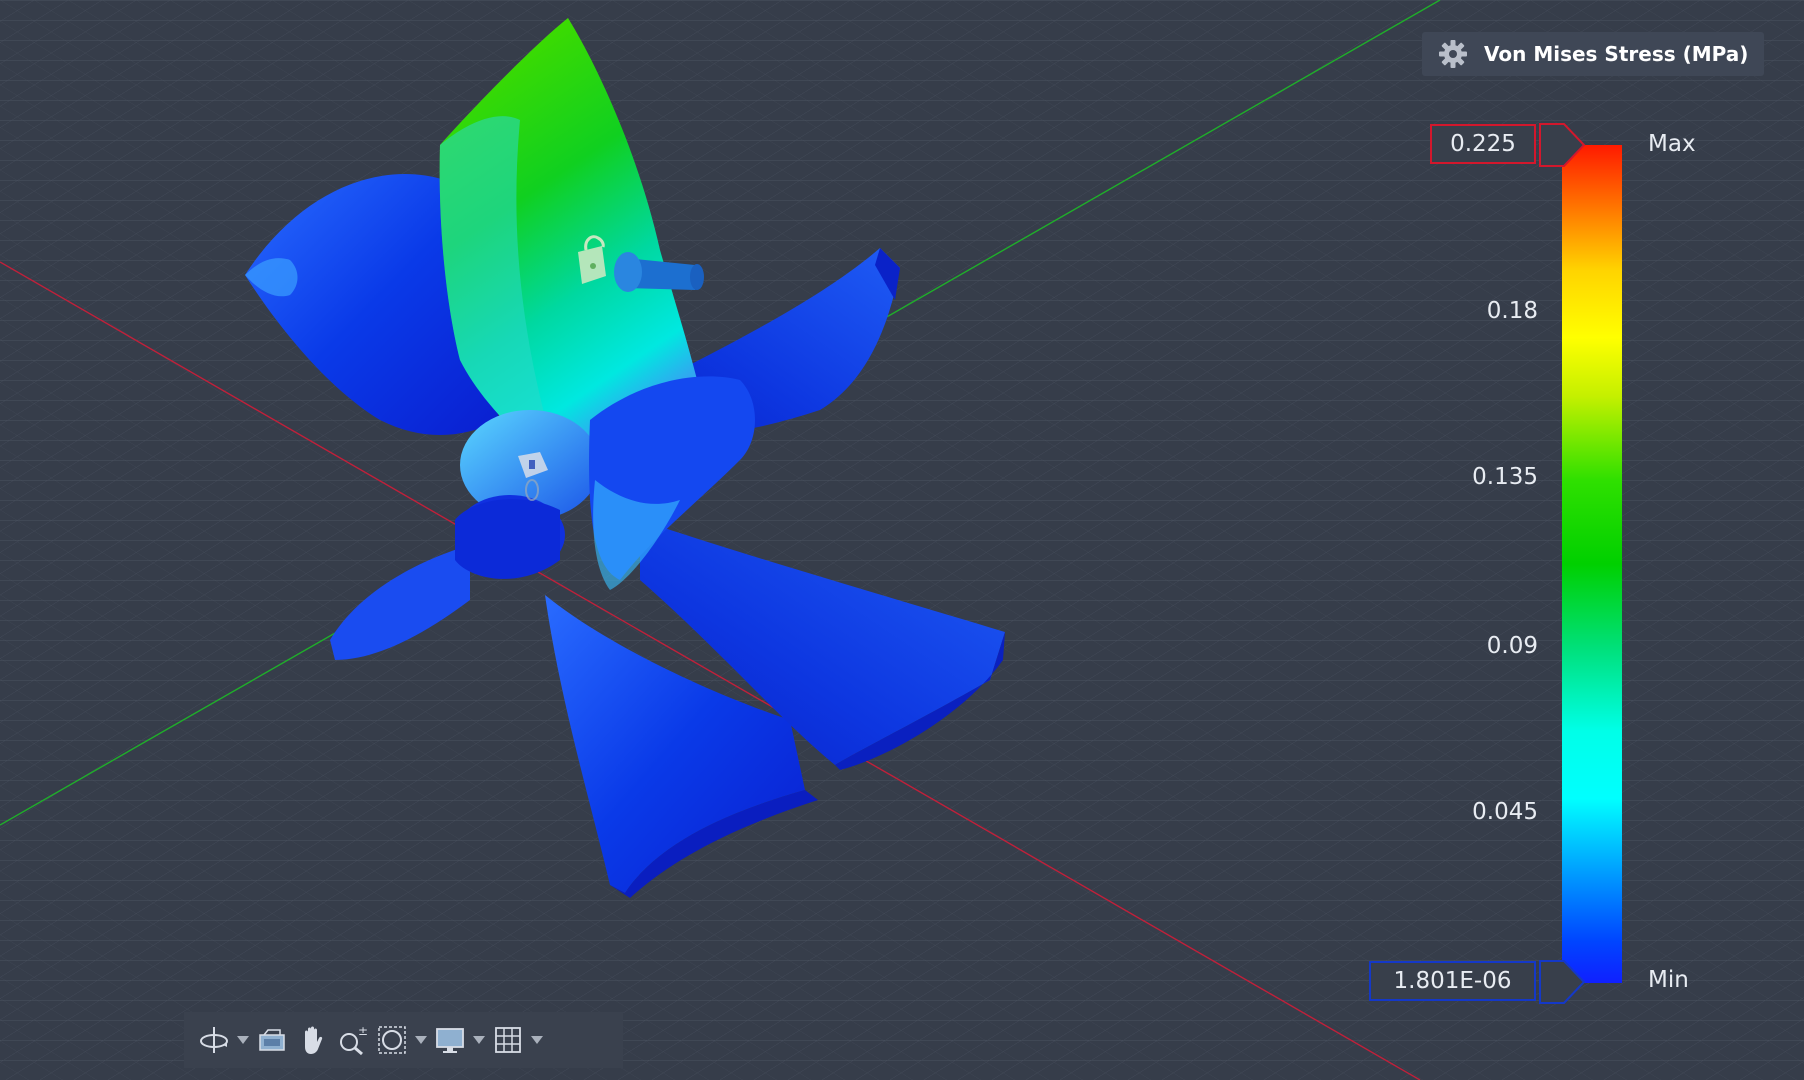 This screenshot has width=1804, height=1080. What do you see at coordinates (537, 1040) in the screenshot?
I see `grid-dropdown-chevron-icon` at bounding box center [537, 1040].